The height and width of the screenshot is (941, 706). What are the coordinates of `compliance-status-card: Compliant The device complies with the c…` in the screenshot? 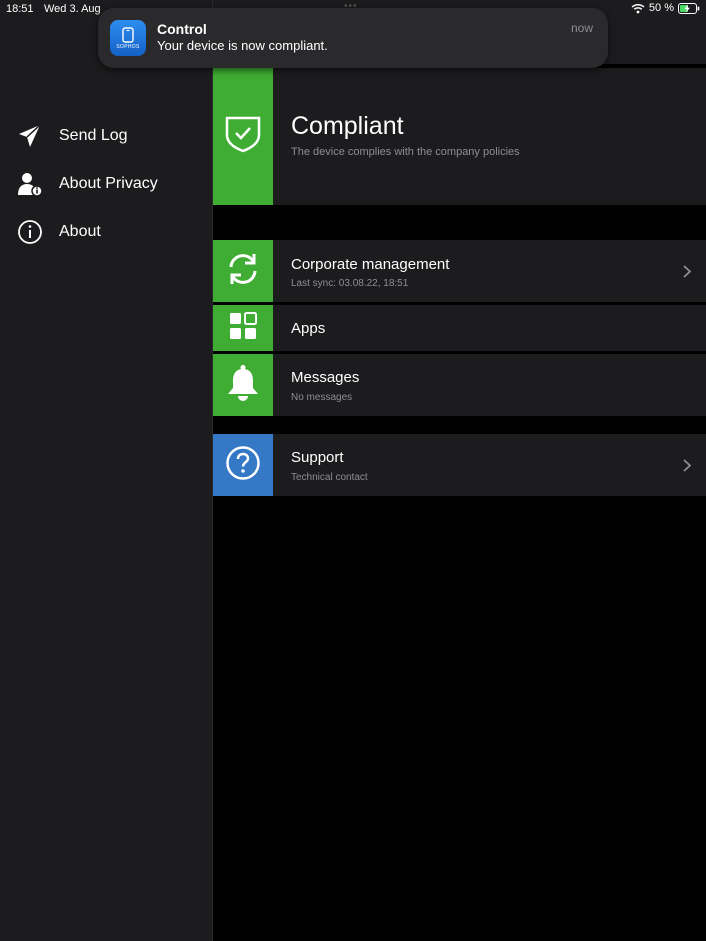 It's located at (459, 136).